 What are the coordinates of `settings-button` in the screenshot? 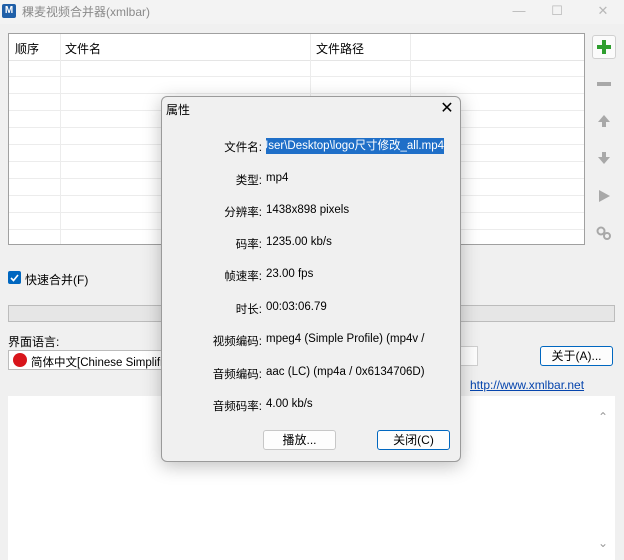 It's located at (604, 233).